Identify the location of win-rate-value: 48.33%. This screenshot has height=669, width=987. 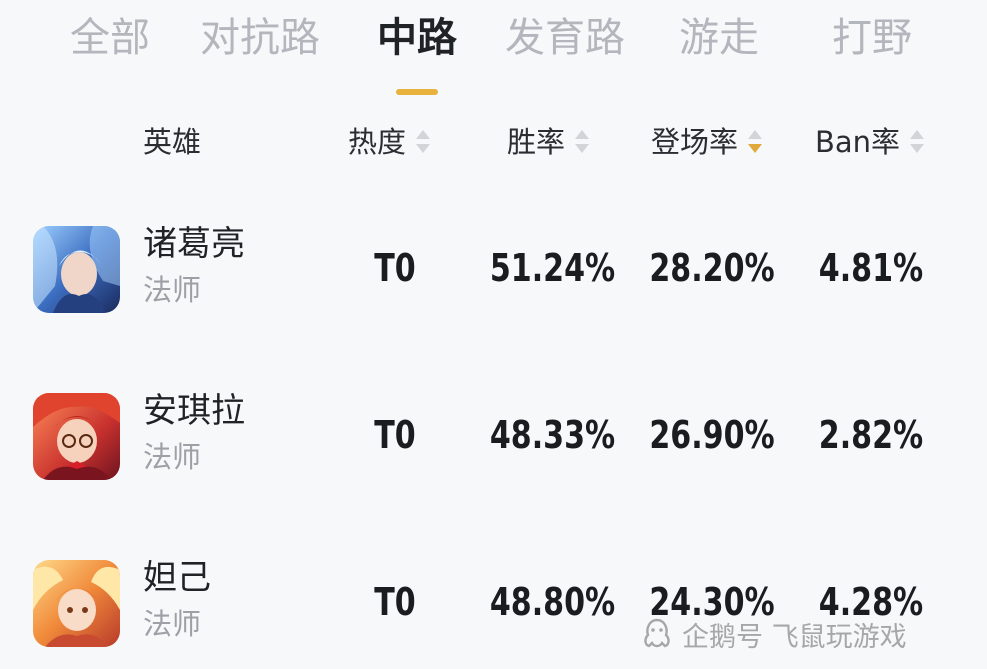
(552, 435).